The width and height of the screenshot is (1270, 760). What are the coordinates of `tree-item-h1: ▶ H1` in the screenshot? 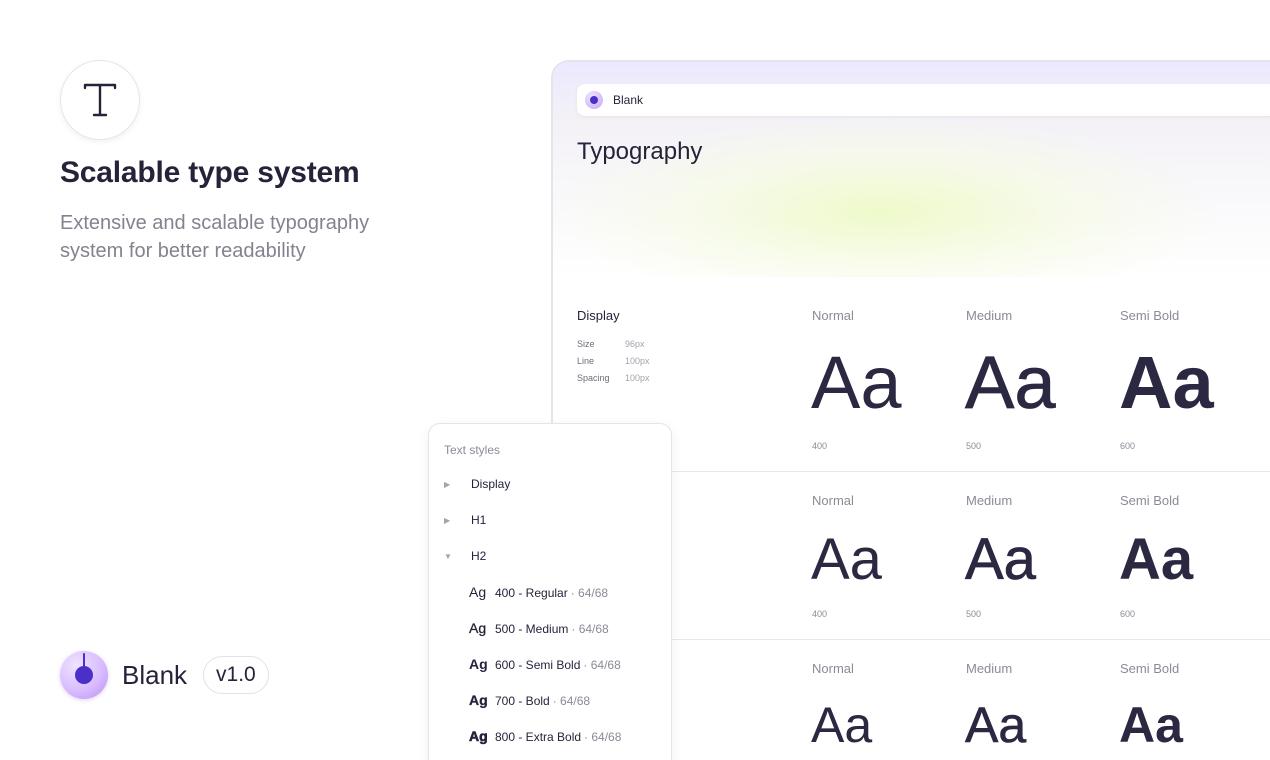 It's located at (465, 520).